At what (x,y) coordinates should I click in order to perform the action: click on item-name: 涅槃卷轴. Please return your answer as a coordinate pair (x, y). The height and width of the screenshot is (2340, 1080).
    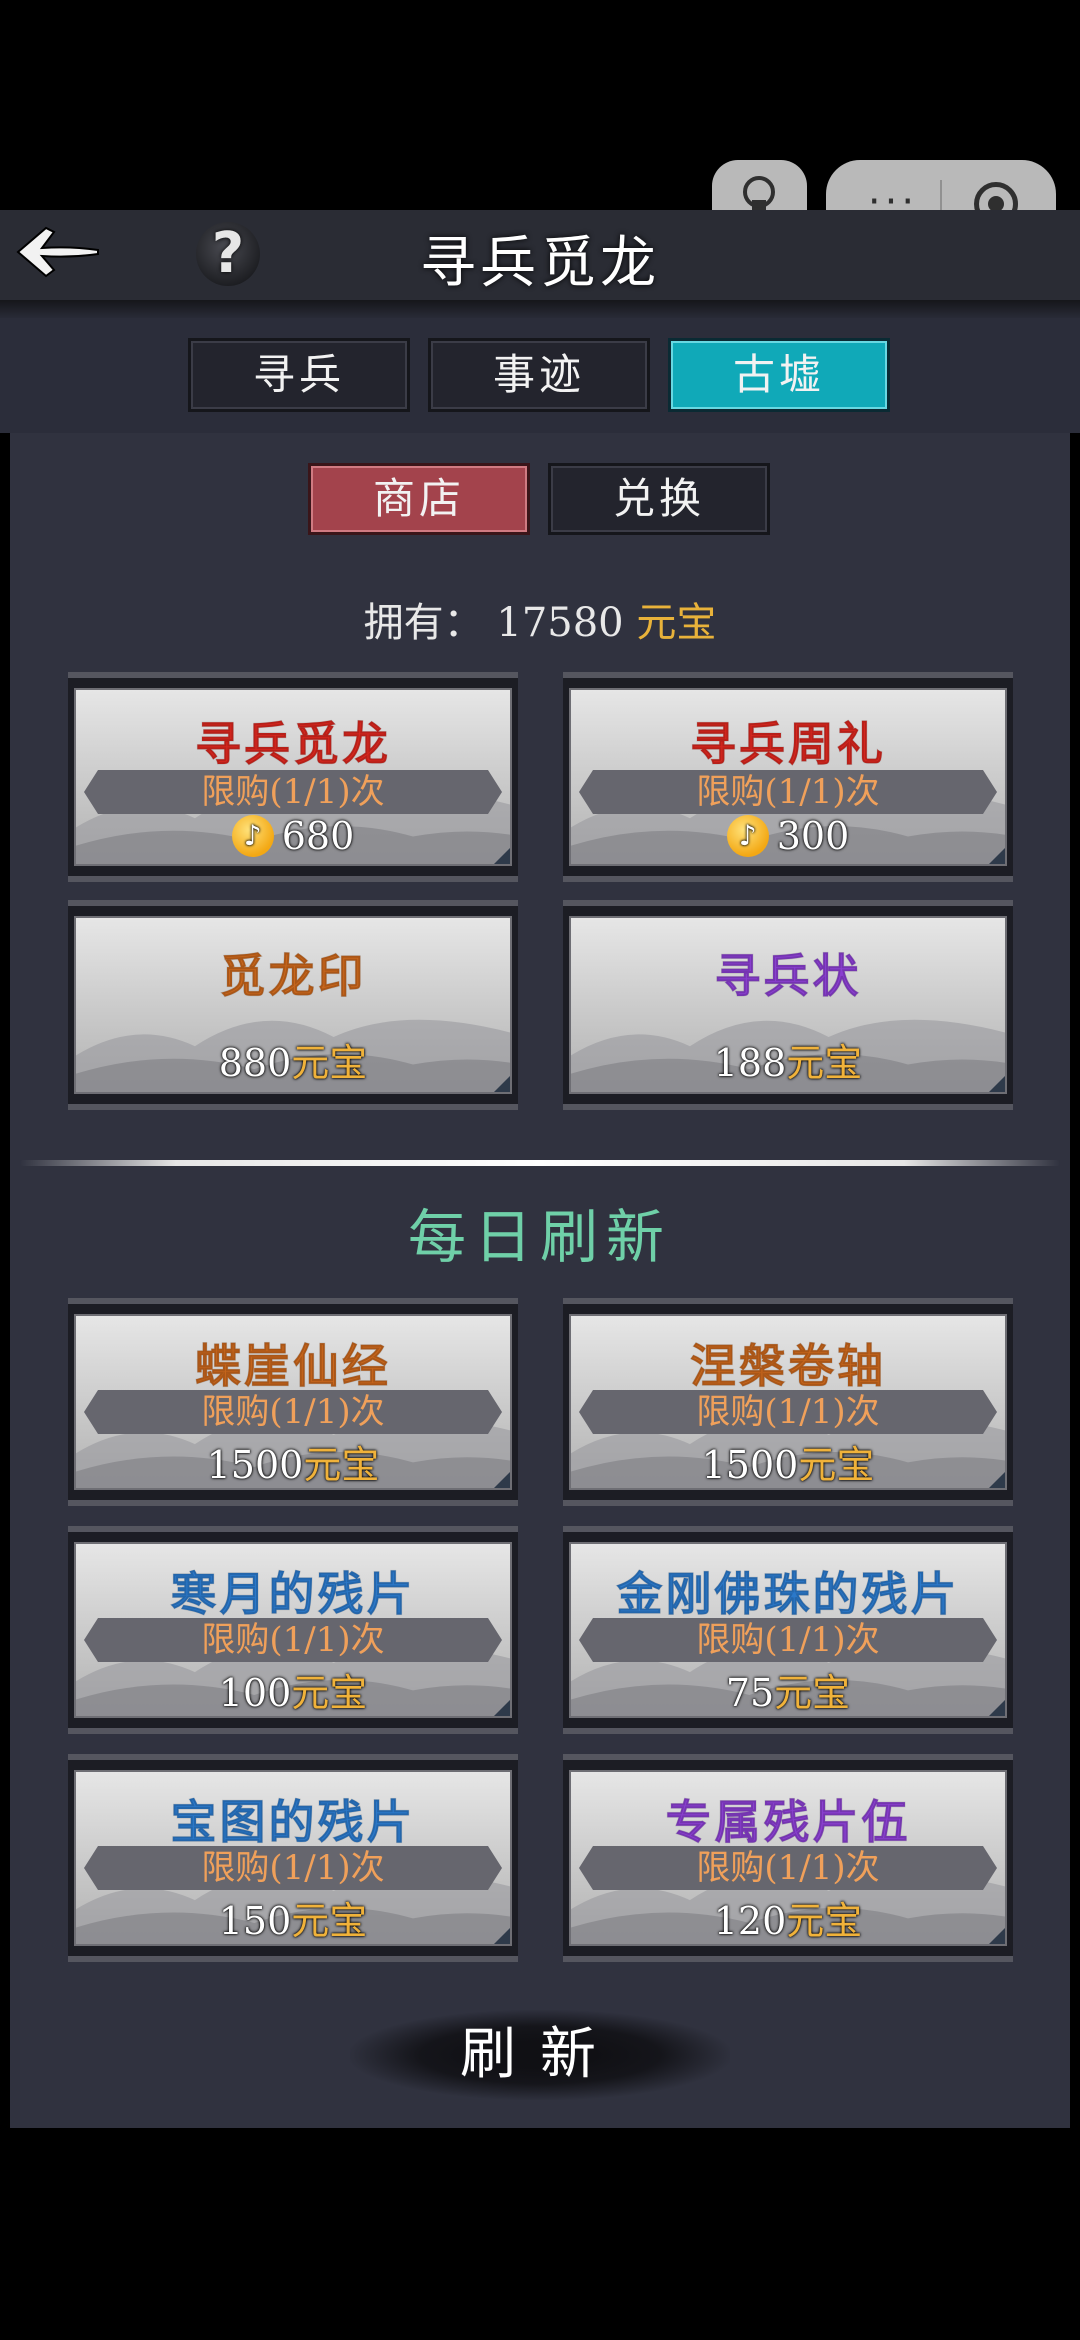
    Looking at the image, I should click on (788, 1366).